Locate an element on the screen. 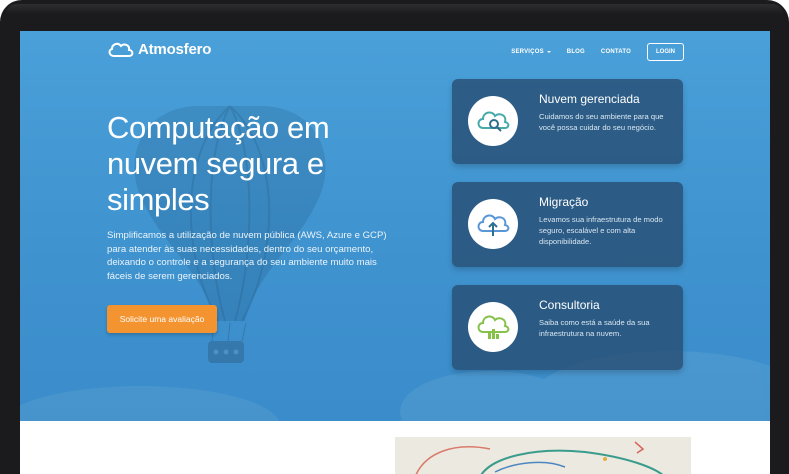 The image size is (789, 474). illustration-image is located at coordinates (543, 455).